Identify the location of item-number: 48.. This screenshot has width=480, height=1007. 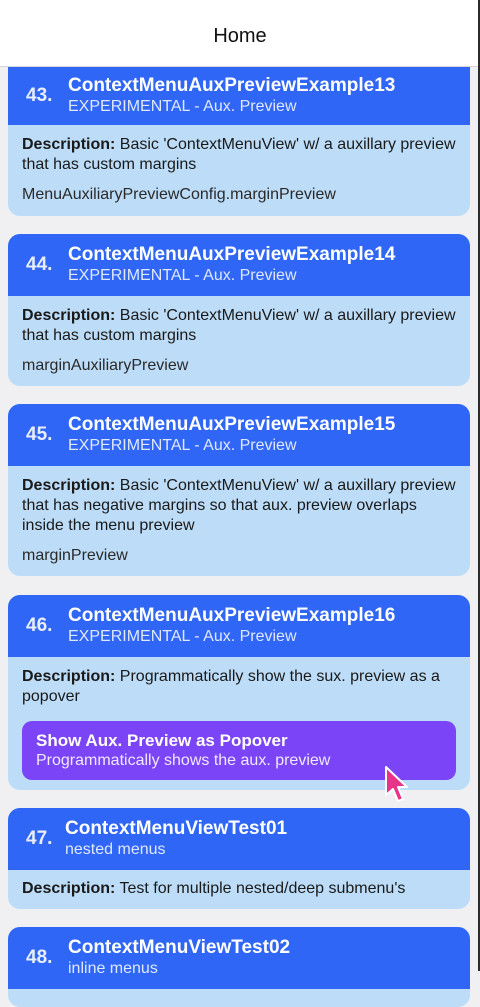
(39, 957).